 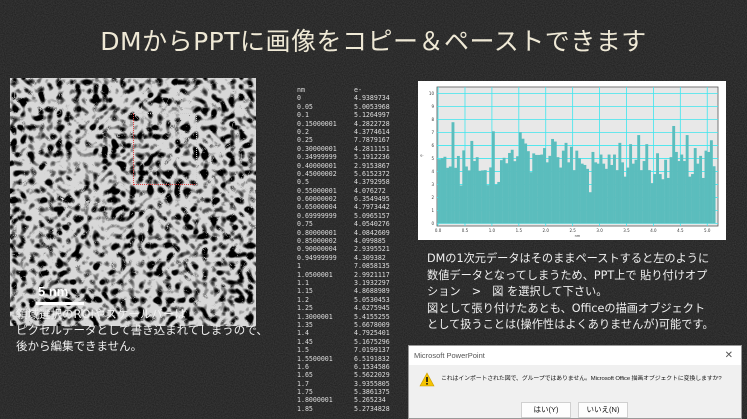 I want to click on cell-nm: 1.6, so click(x=303, y=366).